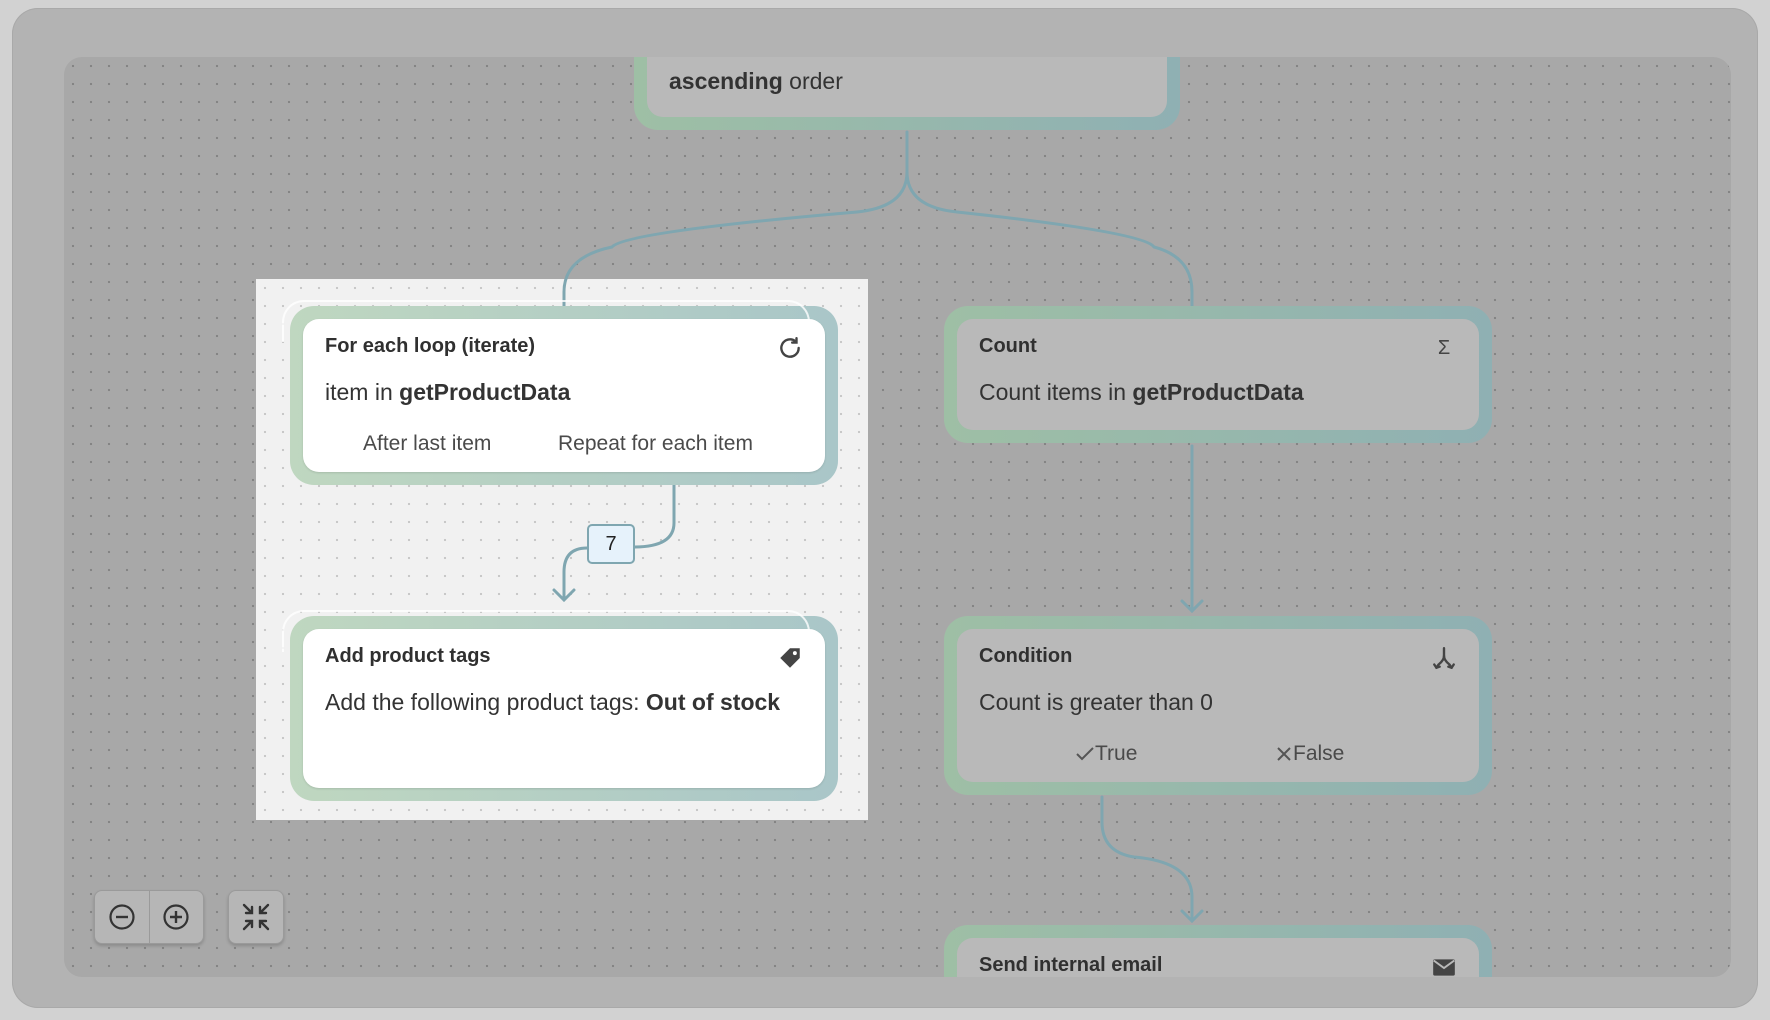 This screenshot has height=1020, width=1770. Describe the element at coordinates (1444, 658) in the screenshot. I see `split-icon` at that location.